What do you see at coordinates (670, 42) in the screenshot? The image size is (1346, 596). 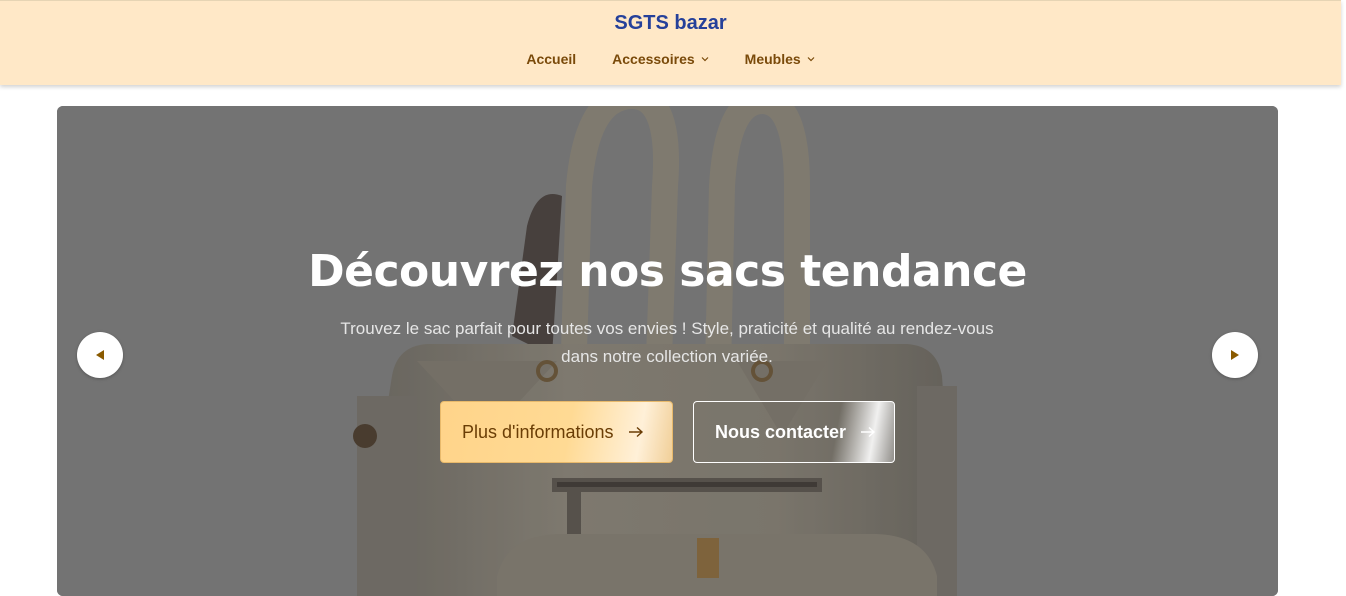 I see `site-header: SGTS bazar Accueil Accessoires Meubles` at bounding box center [670, 42].